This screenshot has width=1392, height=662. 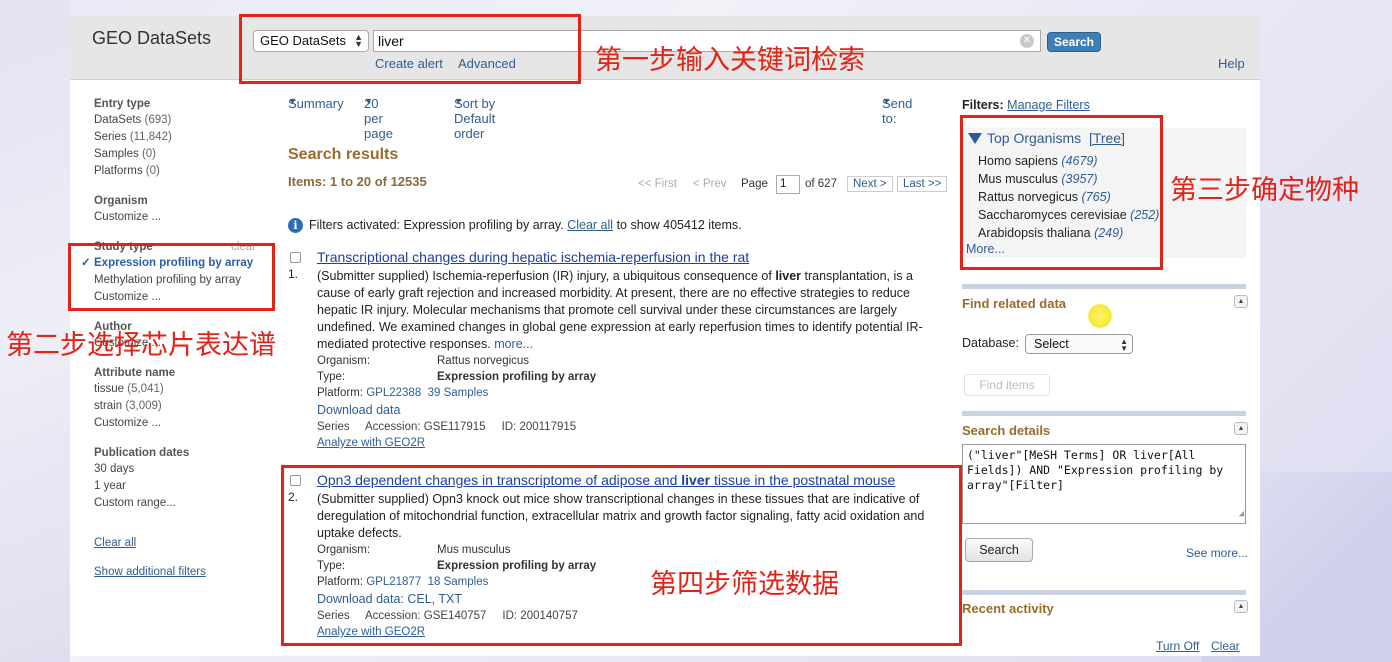 I want to click on organism-label: Organism:, so click(x=344, y=361).